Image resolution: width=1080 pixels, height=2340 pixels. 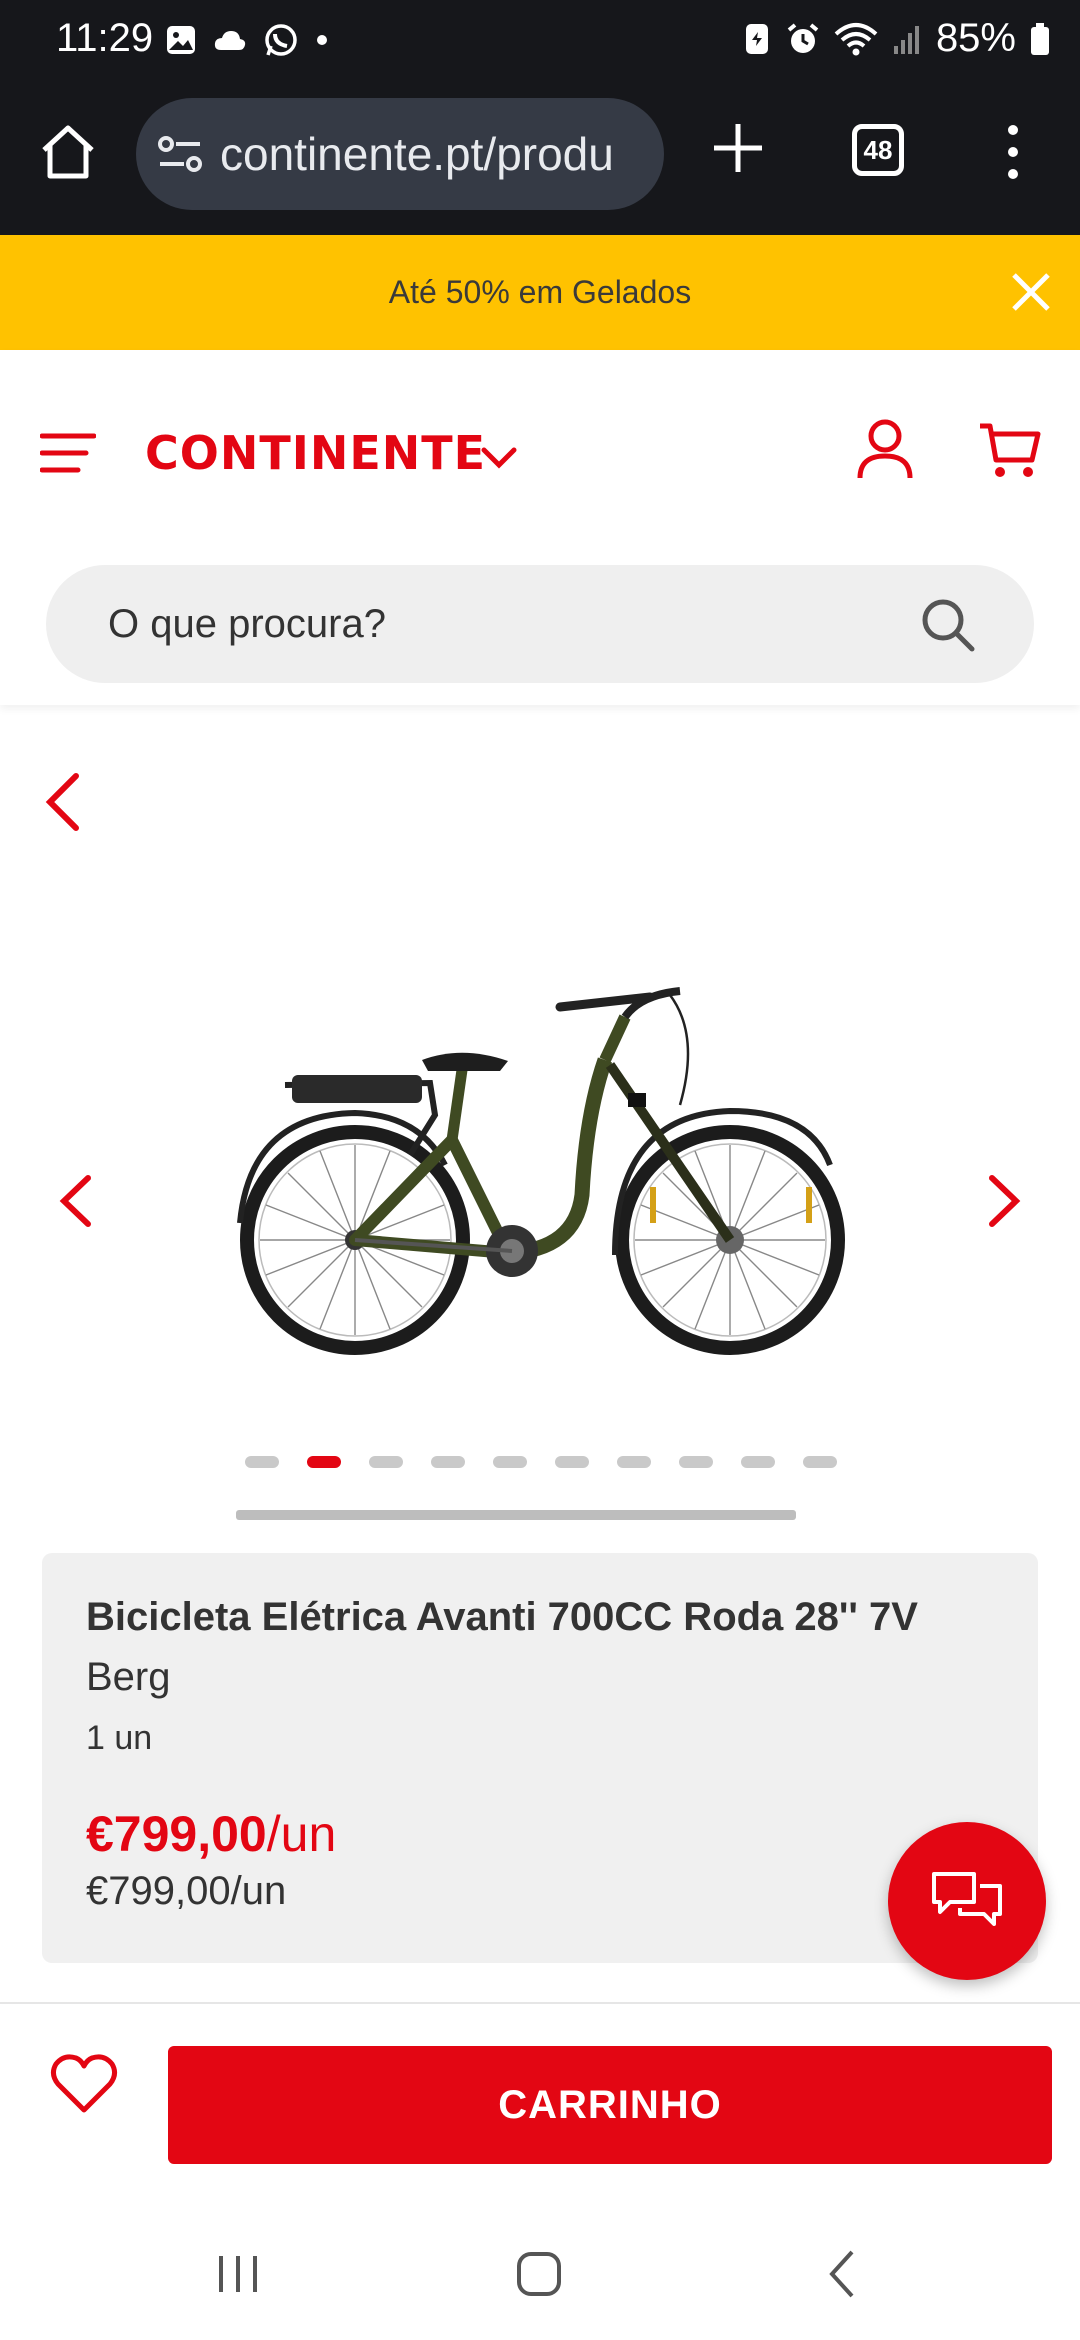 What do you see at coordinates (186, 1891) in the screenshot?
I see `reference-price: €799,00/un` at bounding box center [186, 1891].